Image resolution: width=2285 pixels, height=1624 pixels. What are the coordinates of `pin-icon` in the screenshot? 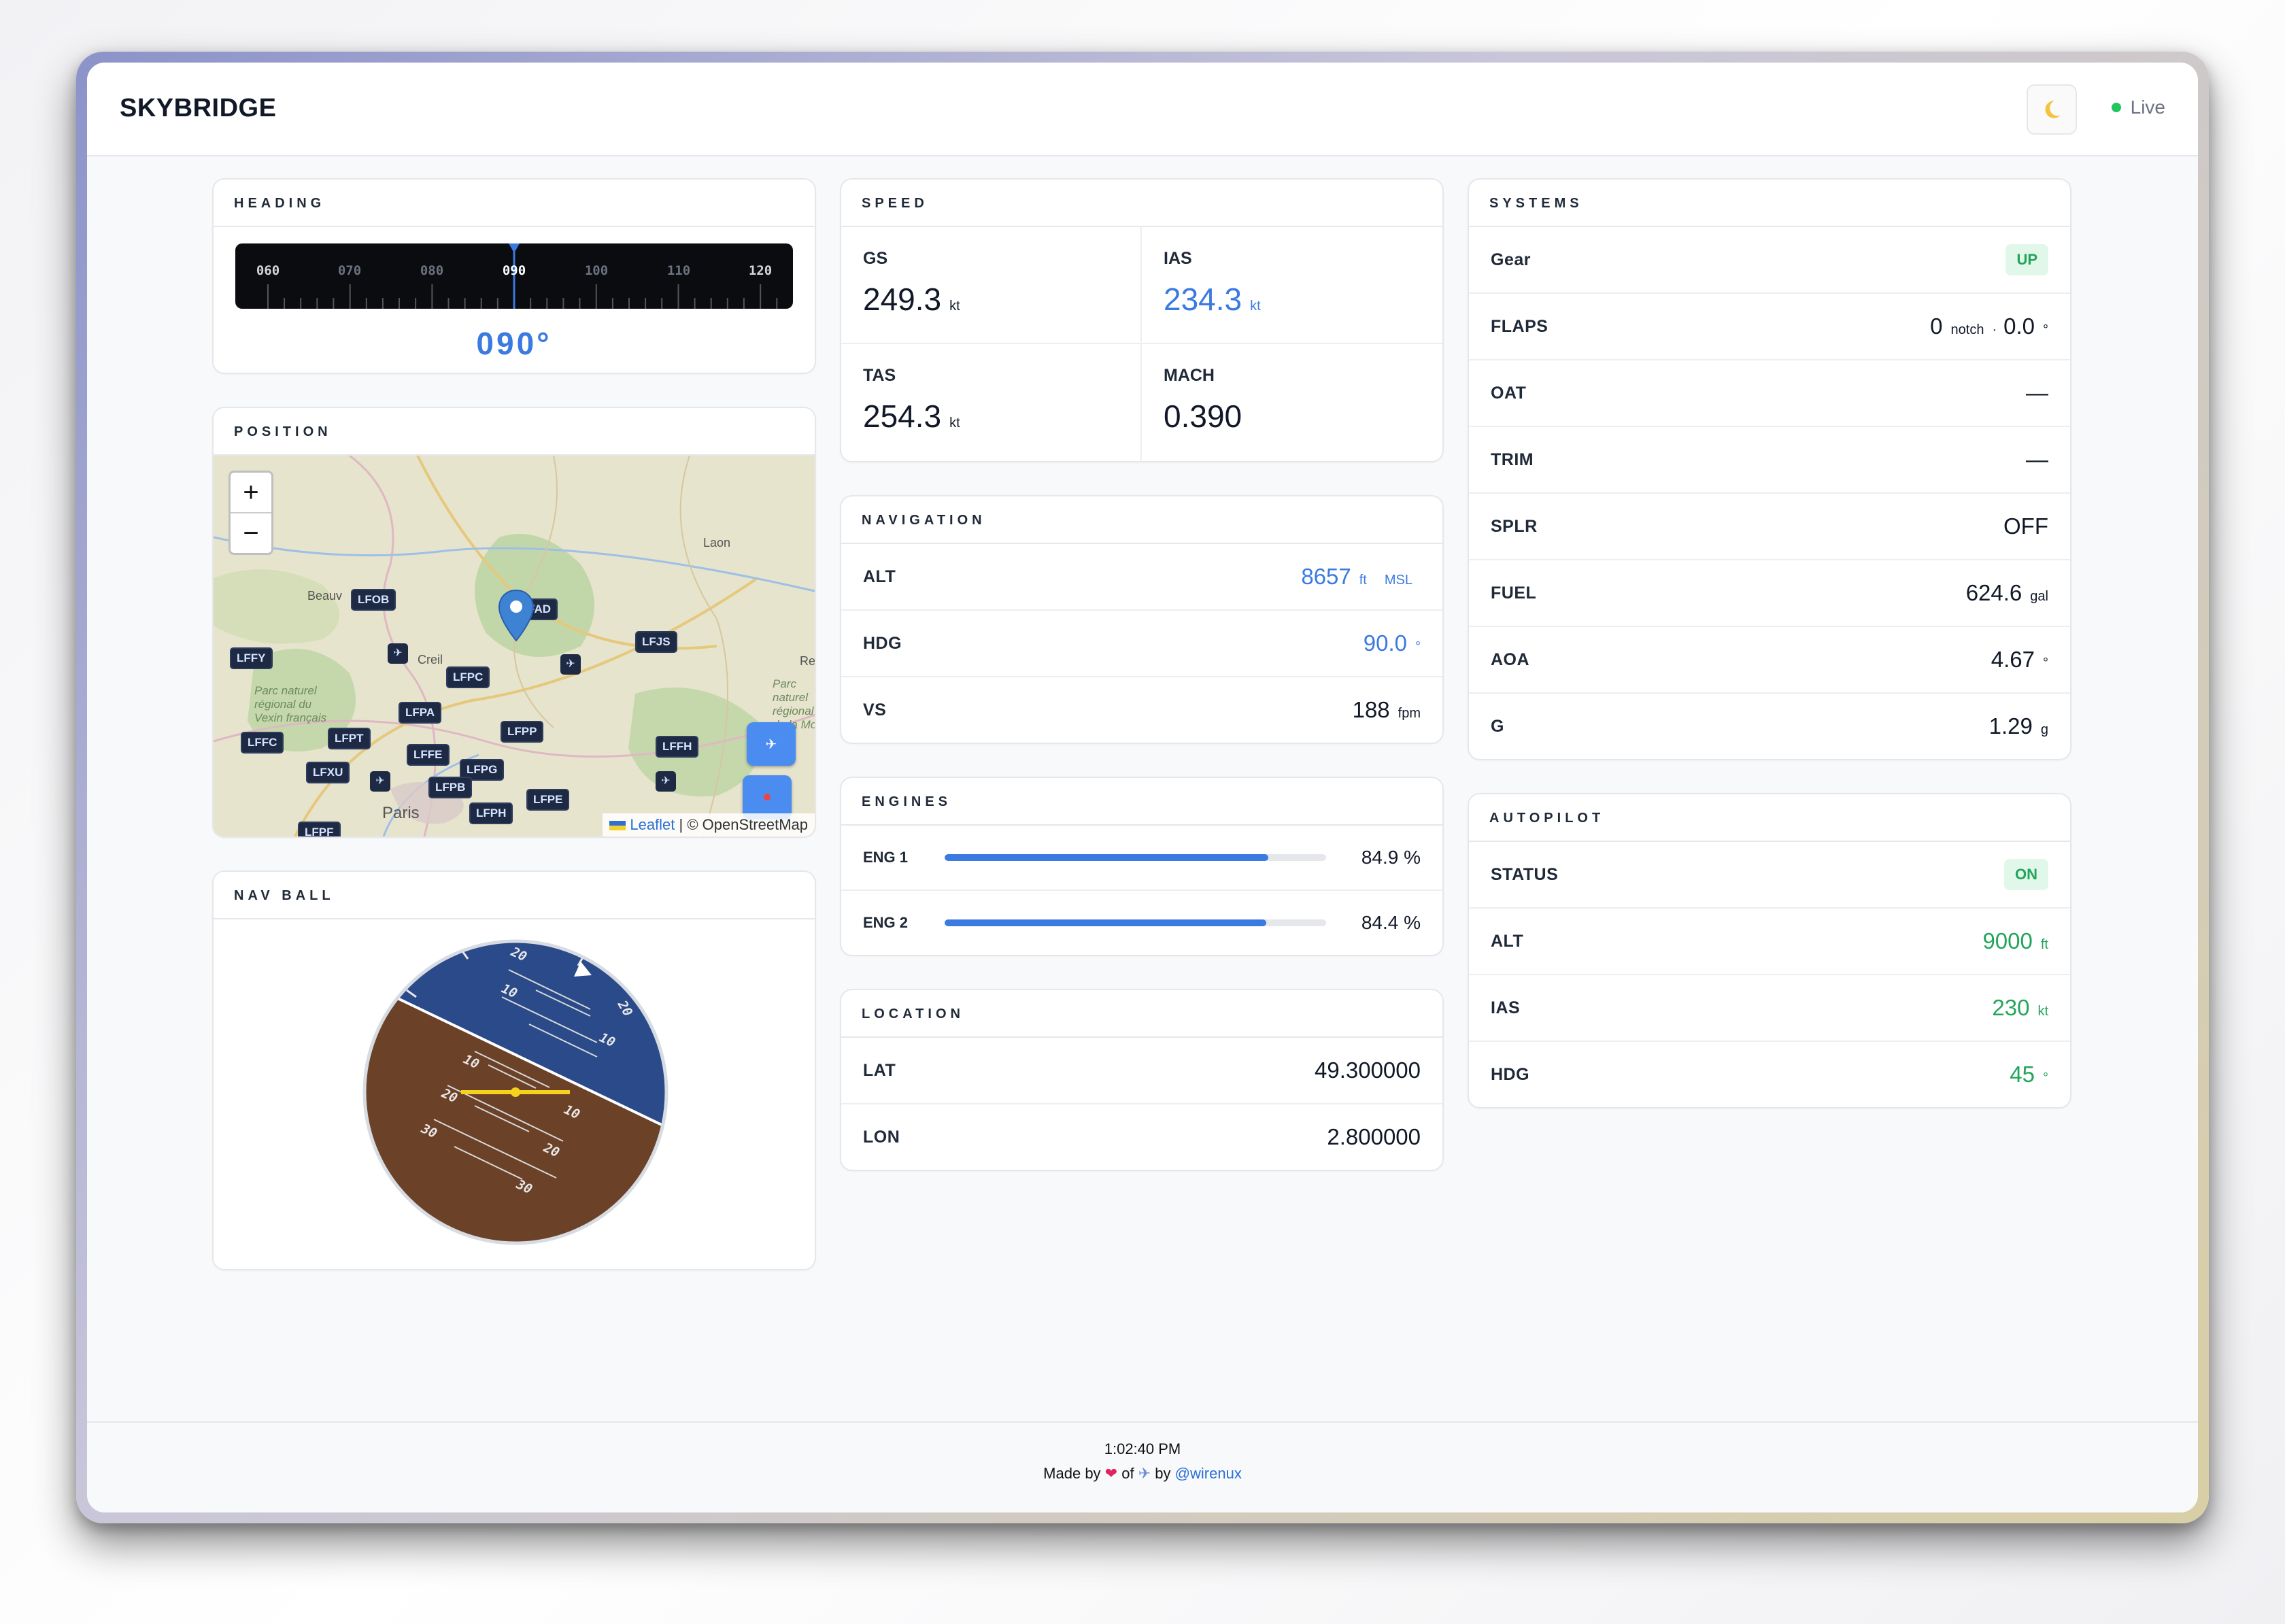 It's located at (768, 797).